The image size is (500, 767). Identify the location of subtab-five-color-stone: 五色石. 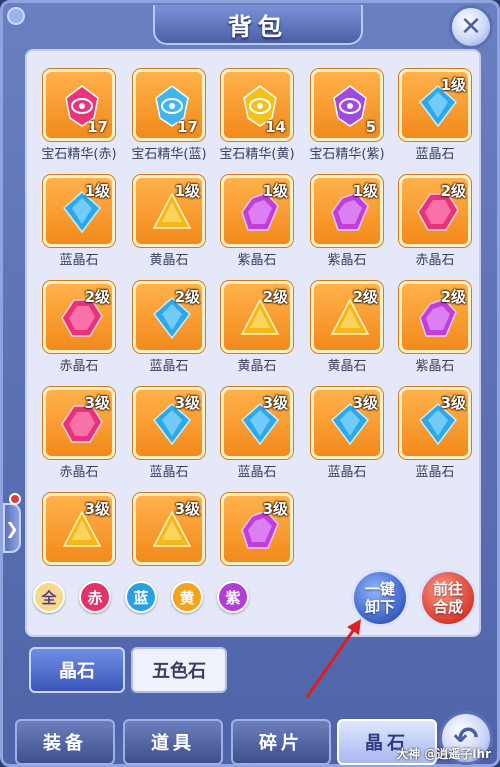
(179, 670).